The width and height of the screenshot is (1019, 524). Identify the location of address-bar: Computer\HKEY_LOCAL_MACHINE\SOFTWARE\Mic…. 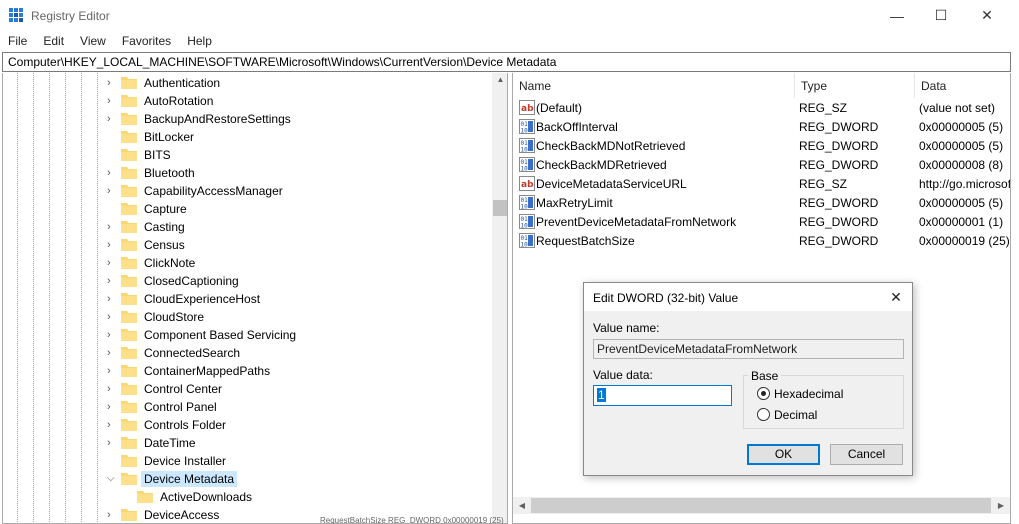
(506, 62).